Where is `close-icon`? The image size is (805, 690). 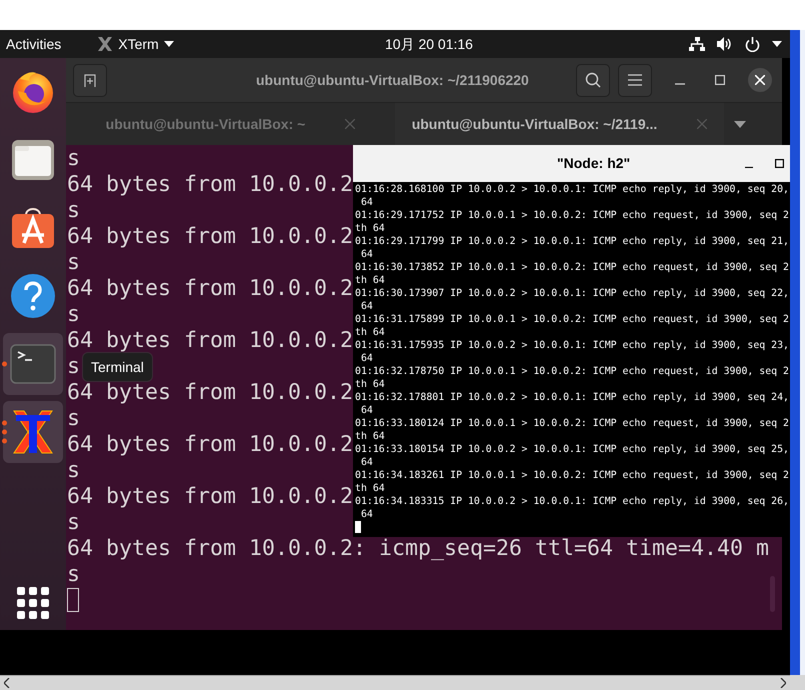
close-icon is located at coordinates (760, 80).